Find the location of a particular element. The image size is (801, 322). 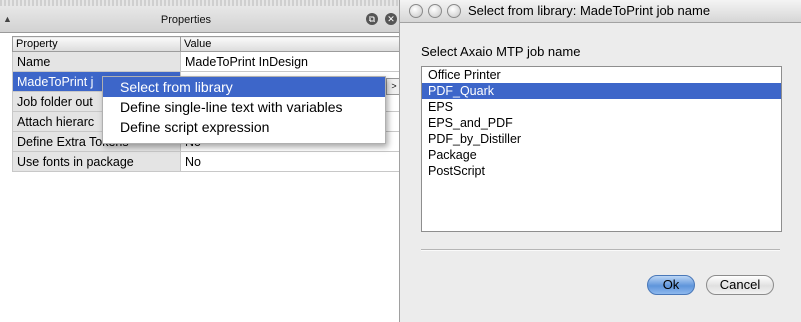

menu-item-select-from-library: Select from library is located at coordinates (244, 87).